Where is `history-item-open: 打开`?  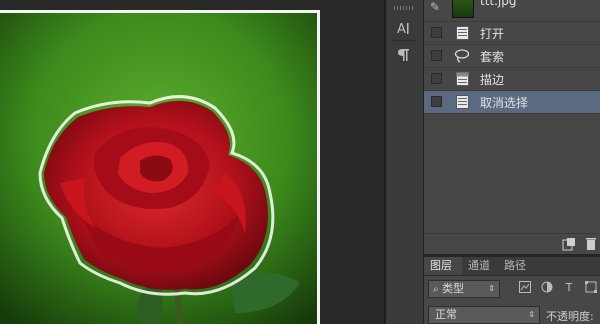
history-item-open: 打开 is located at coordinates (512, 33).